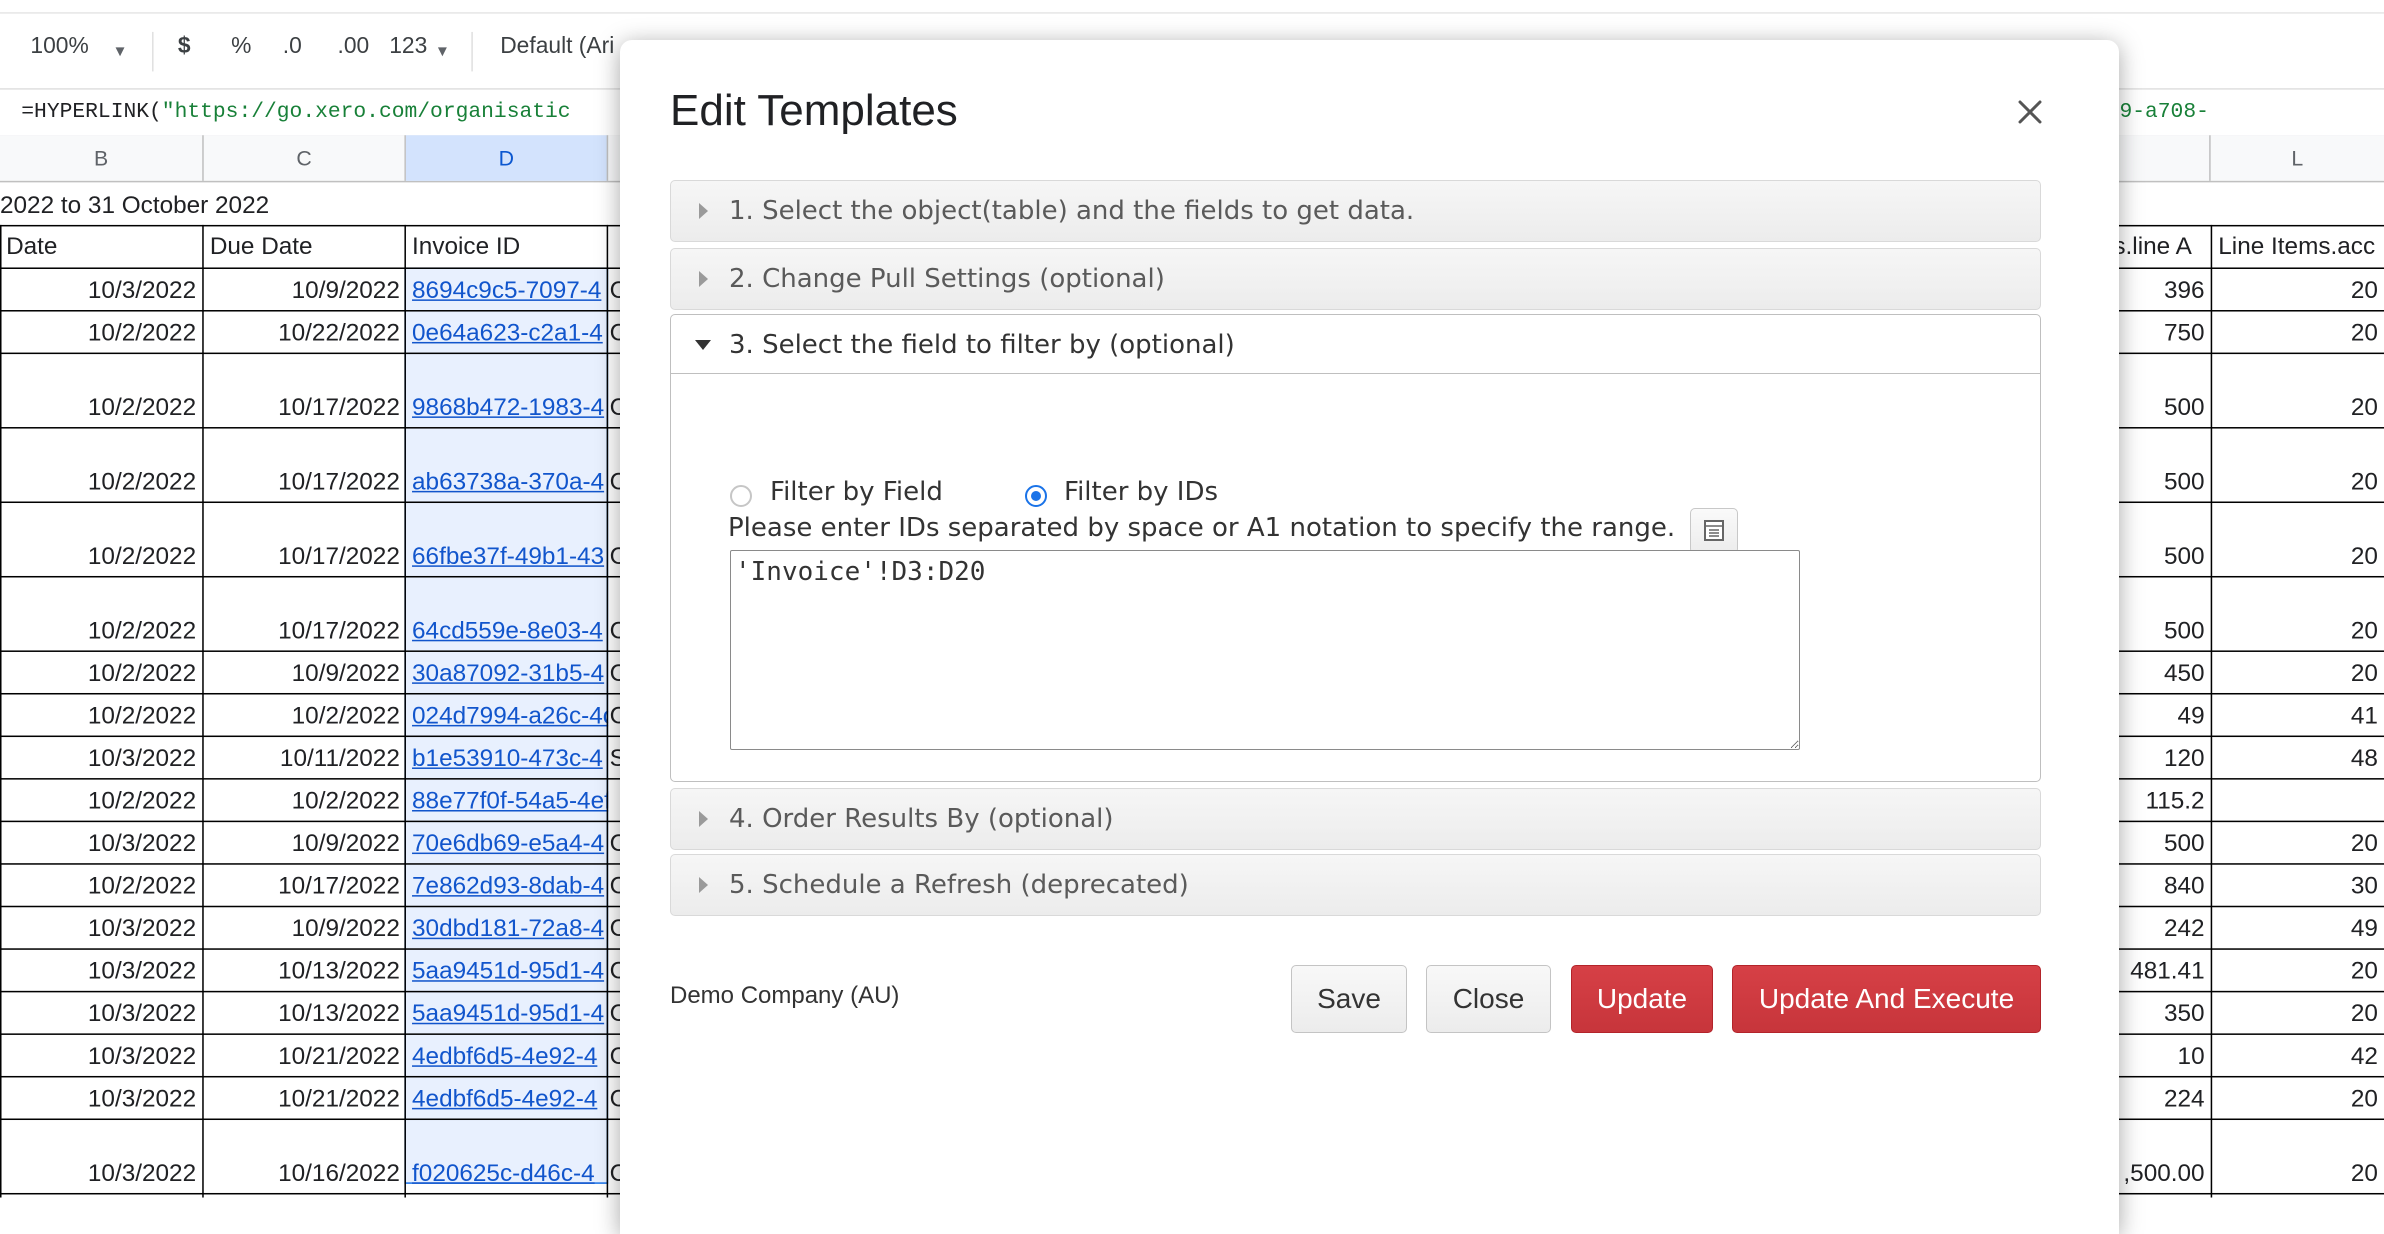 Image resolution: width=2384 pixels, height=1234 pixels. What do you see at coordinates (292, 46) in the screenshot?
I see `decrease-decimal-button: .0` at bounding box center [292, 46].